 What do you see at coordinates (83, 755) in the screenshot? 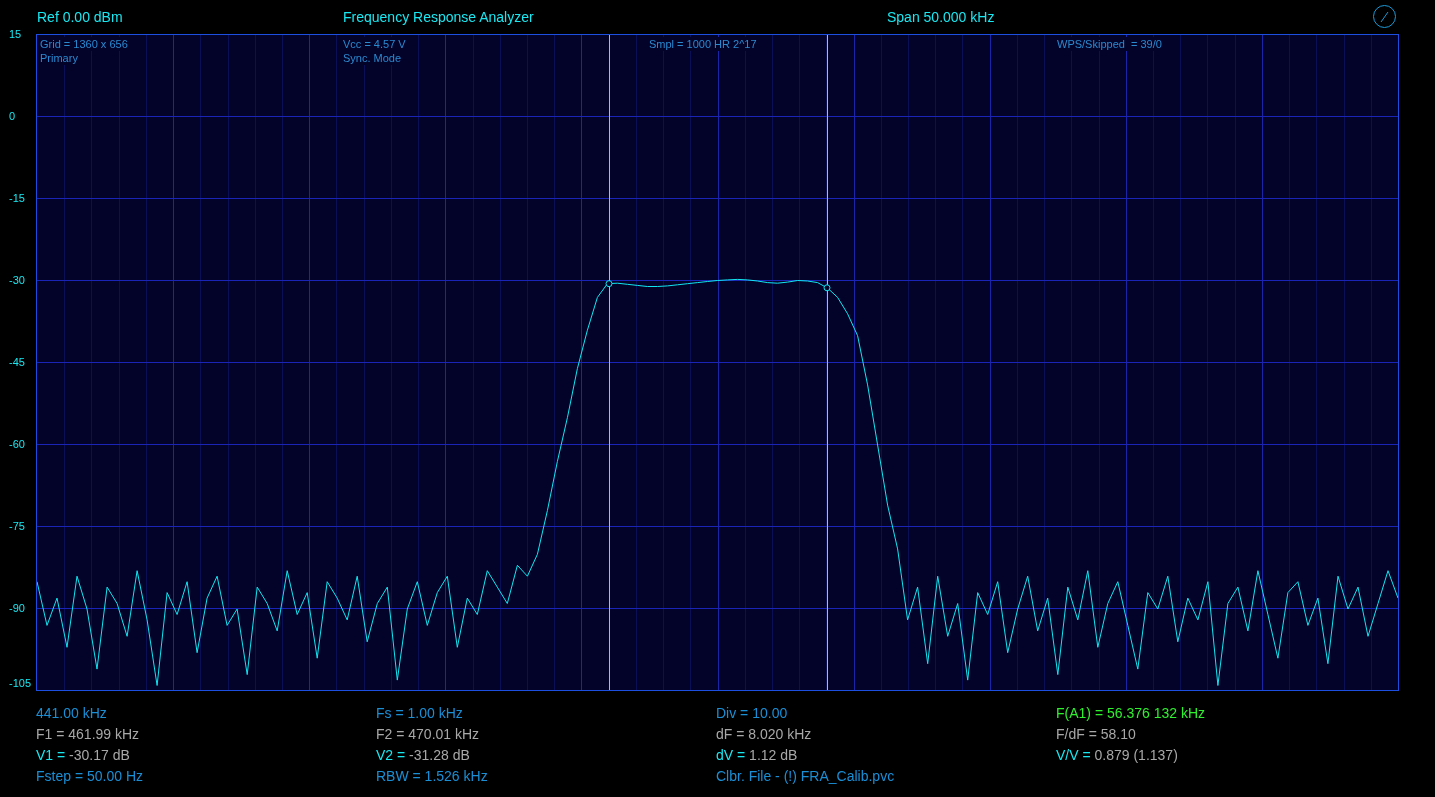
I see `readout-text: V1 = -30.17 dB` at bounding box center [83, 755].